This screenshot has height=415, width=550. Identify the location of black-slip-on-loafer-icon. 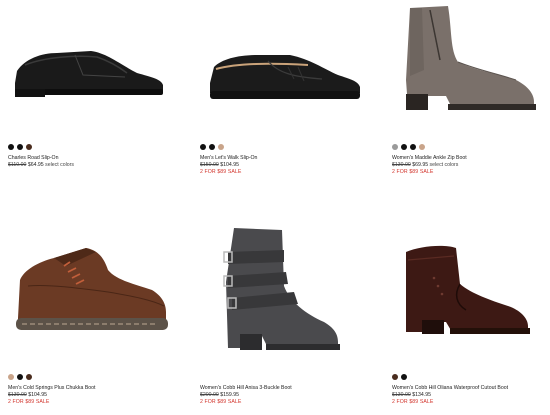
(95, 65).